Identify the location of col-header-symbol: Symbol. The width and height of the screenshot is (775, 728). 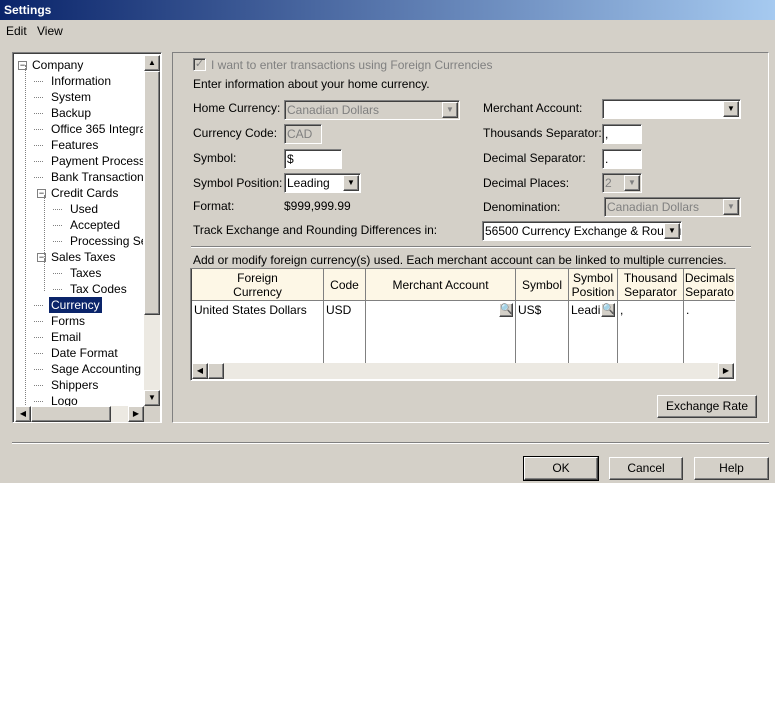
(542, 285).